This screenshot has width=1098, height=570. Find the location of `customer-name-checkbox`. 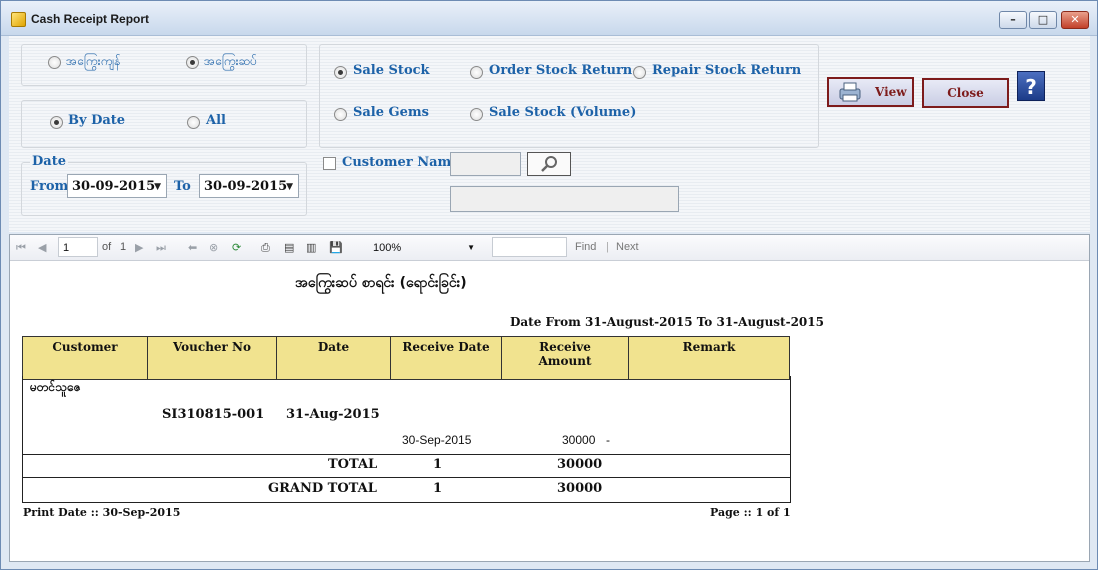

customer-name-checkbox is located at coordinates (329, 163).